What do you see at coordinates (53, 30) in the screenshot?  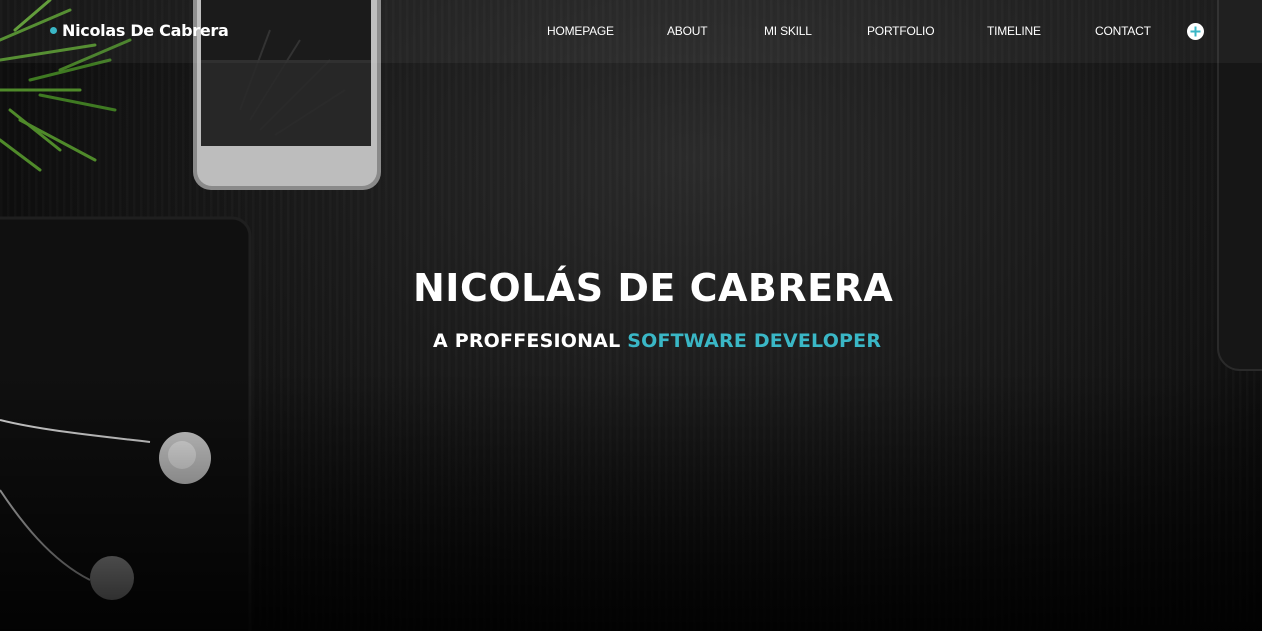 I see `brand-dot-icon` at bounding box center [53, 30].